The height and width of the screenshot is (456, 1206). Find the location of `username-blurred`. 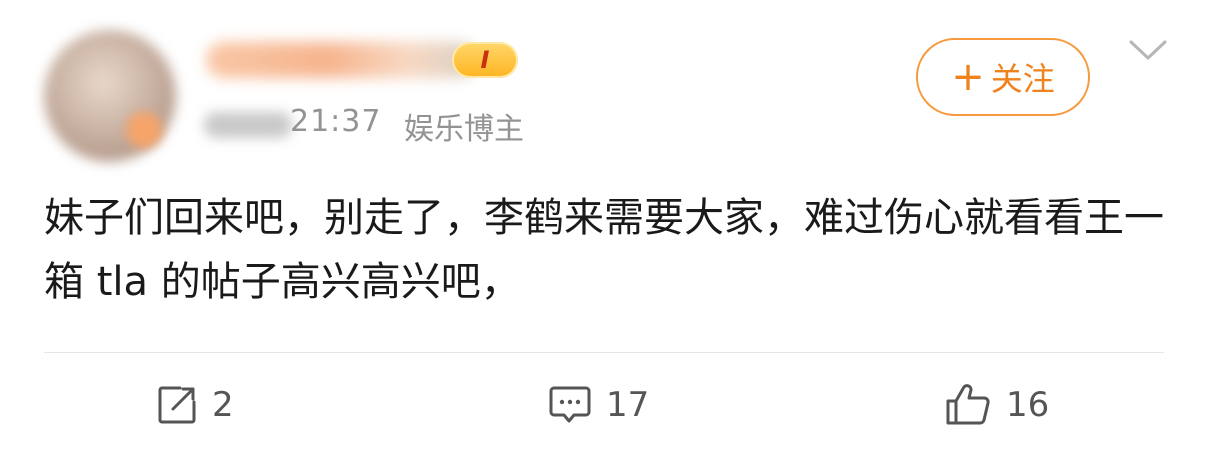

username-blurred is located at coordinates (341, 60).